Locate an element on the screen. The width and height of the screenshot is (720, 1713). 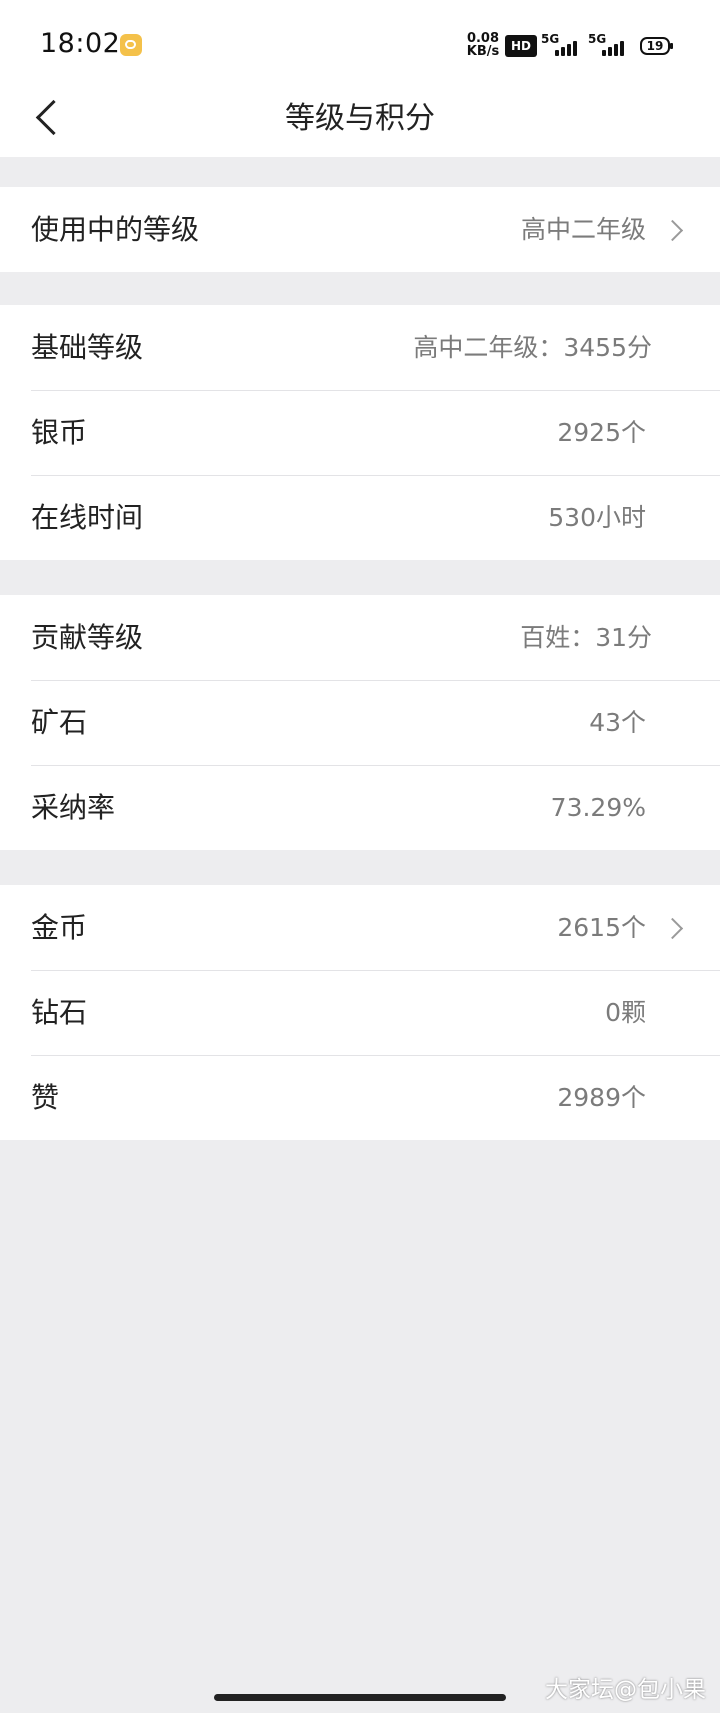
sim1-signal-icon is located at coordinates (566, 47).